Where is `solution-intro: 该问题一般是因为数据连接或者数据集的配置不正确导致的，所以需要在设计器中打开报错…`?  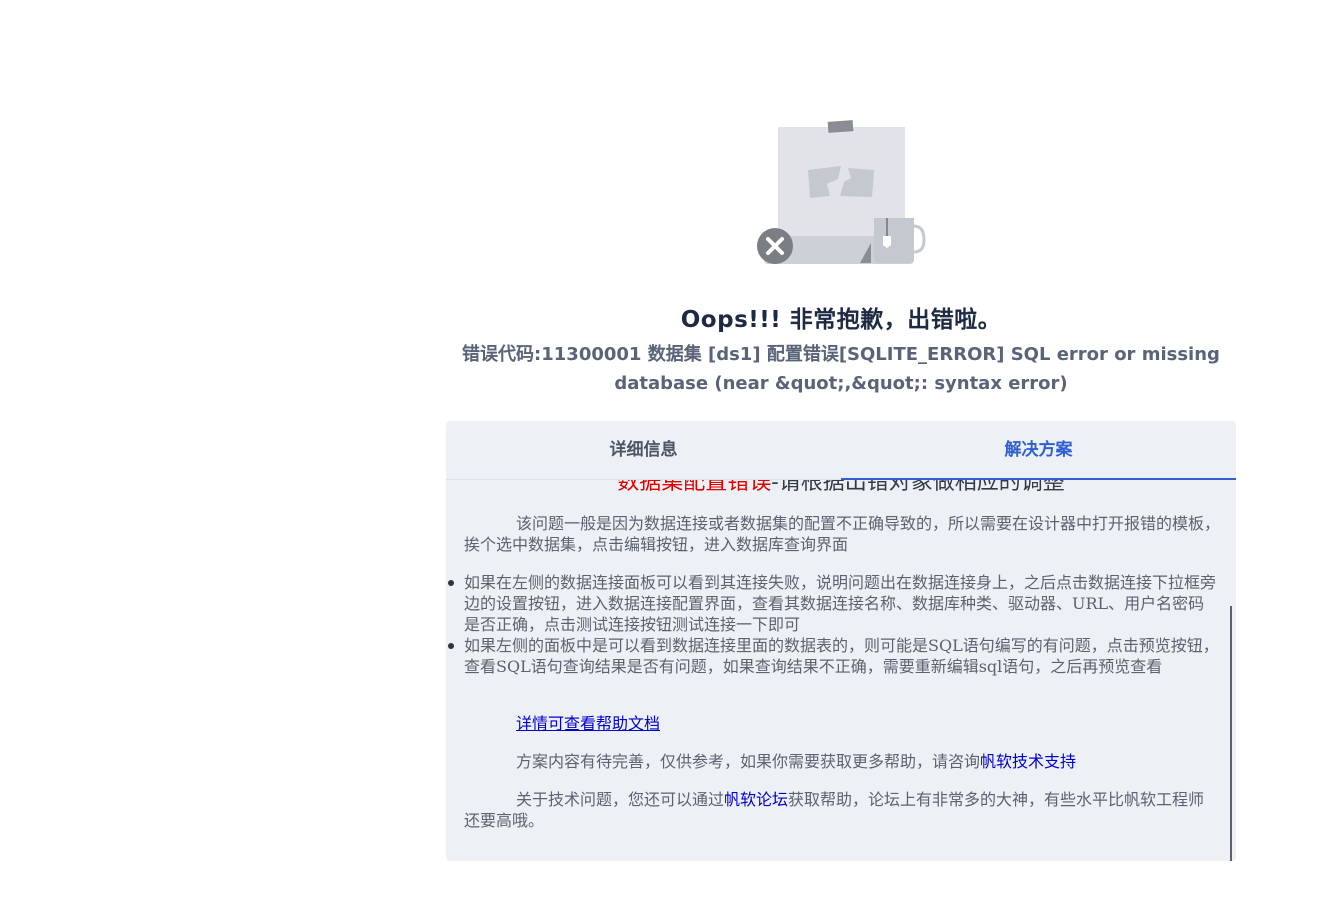
solution-intro: 该问题一般是因为数据连接或者数据集的配置不正确导致的，所以需要在设计器中打开报错… is located at coordinates (842, 534).